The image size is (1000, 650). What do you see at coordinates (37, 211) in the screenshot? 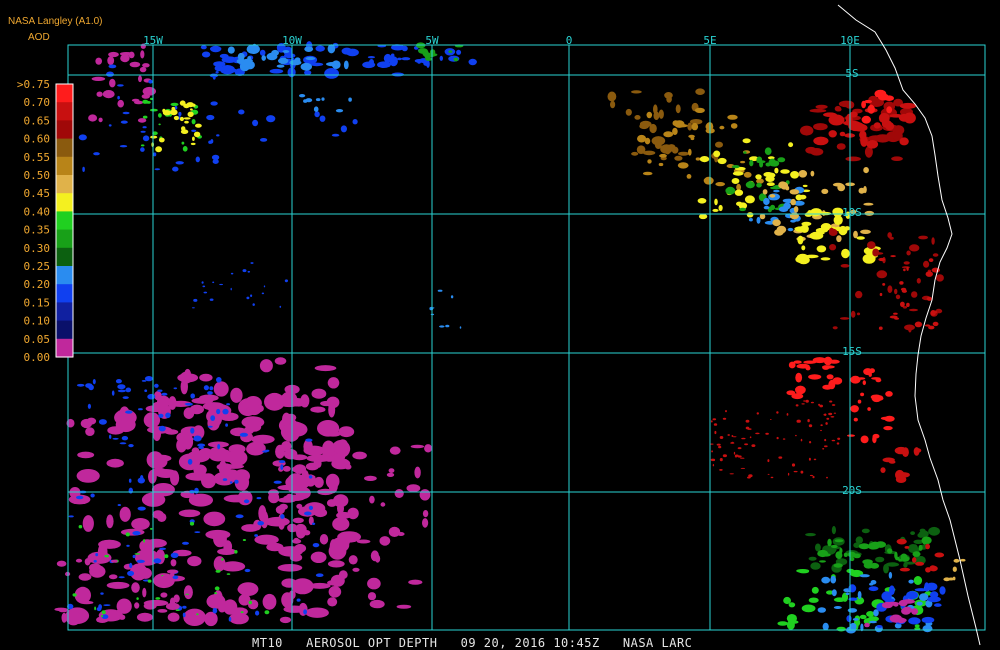
I see `legend-label: 0.40` at bounding box center [37, 211].